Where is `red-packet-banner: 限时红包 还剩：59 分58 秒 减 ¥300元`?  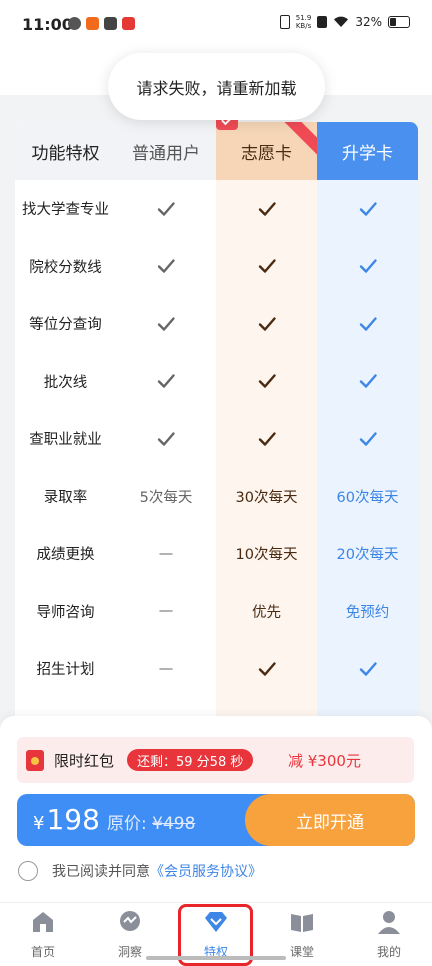
red-packet-banner: 限时红包 还剩：59 分58 秒 减 ¥300元 is located at coordinates (215, 760).